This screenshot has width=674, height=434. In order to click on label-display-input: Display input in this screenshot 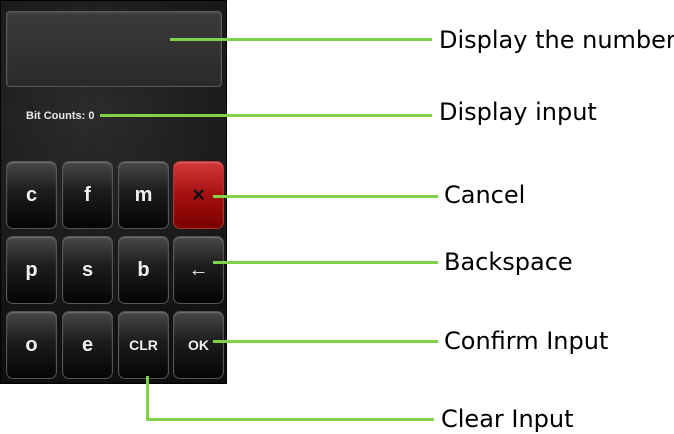, I will do `click(518, 112)`.